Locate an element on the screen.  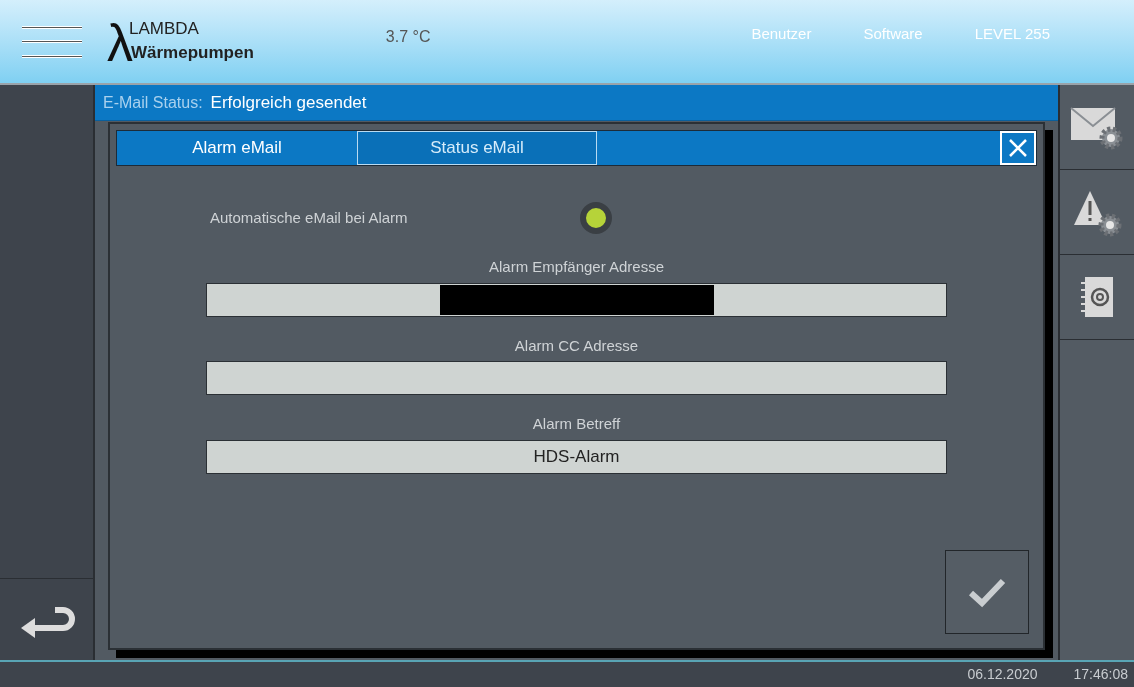
dialog-tab: Status eMail is located at coordinates (477, 148).